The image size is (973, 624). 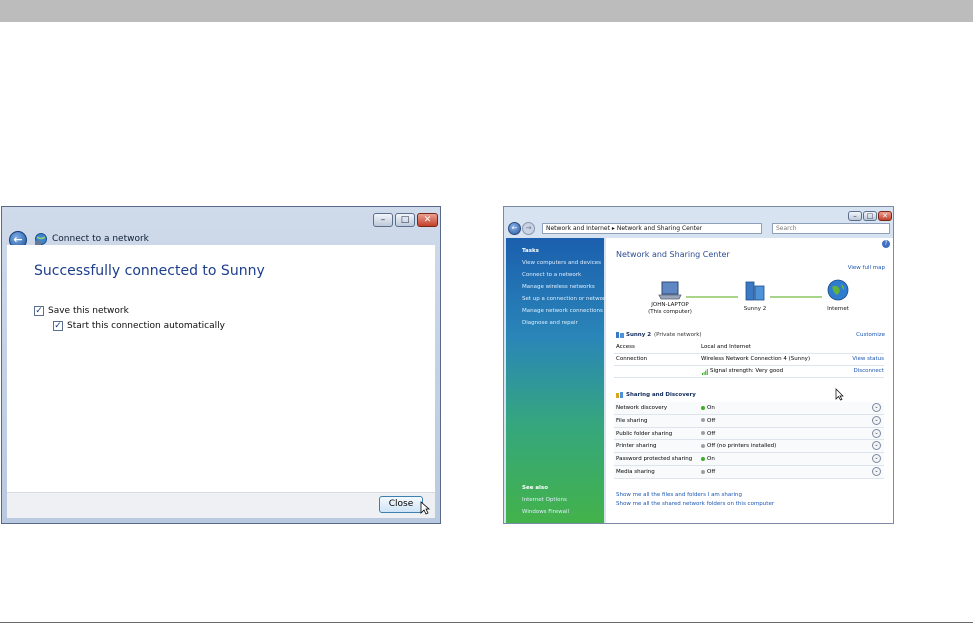 What do you see at coordinates (708, 472) in the screenshot?
I see `sharing-row-status: Off` at bounding box center [708, 472].